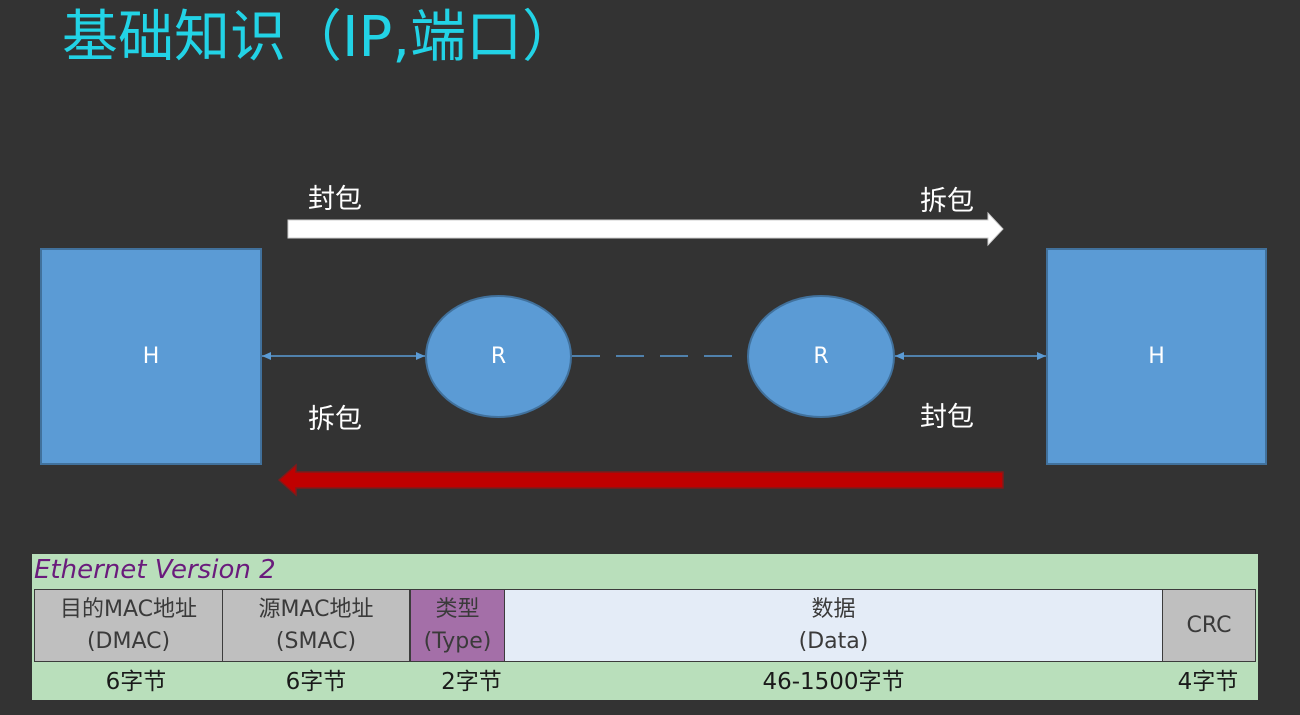 The width and height of the screenshot is (1300, 715). Describe the element at coordinates (151, 356) in the screenshot. I see `host-left: H` at that location.